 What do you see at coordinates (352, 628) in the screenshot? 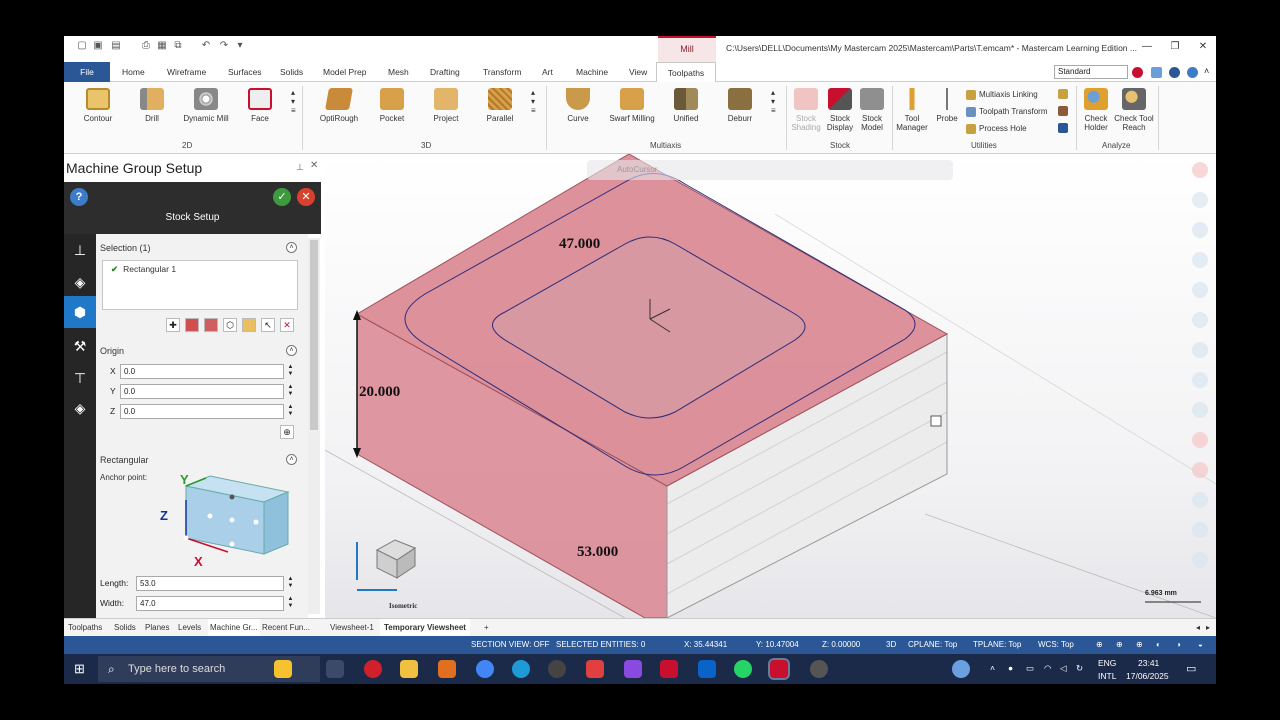
I see `tab-viewsheet-1: Viewsheet-1` at bounding box center [352, 628].